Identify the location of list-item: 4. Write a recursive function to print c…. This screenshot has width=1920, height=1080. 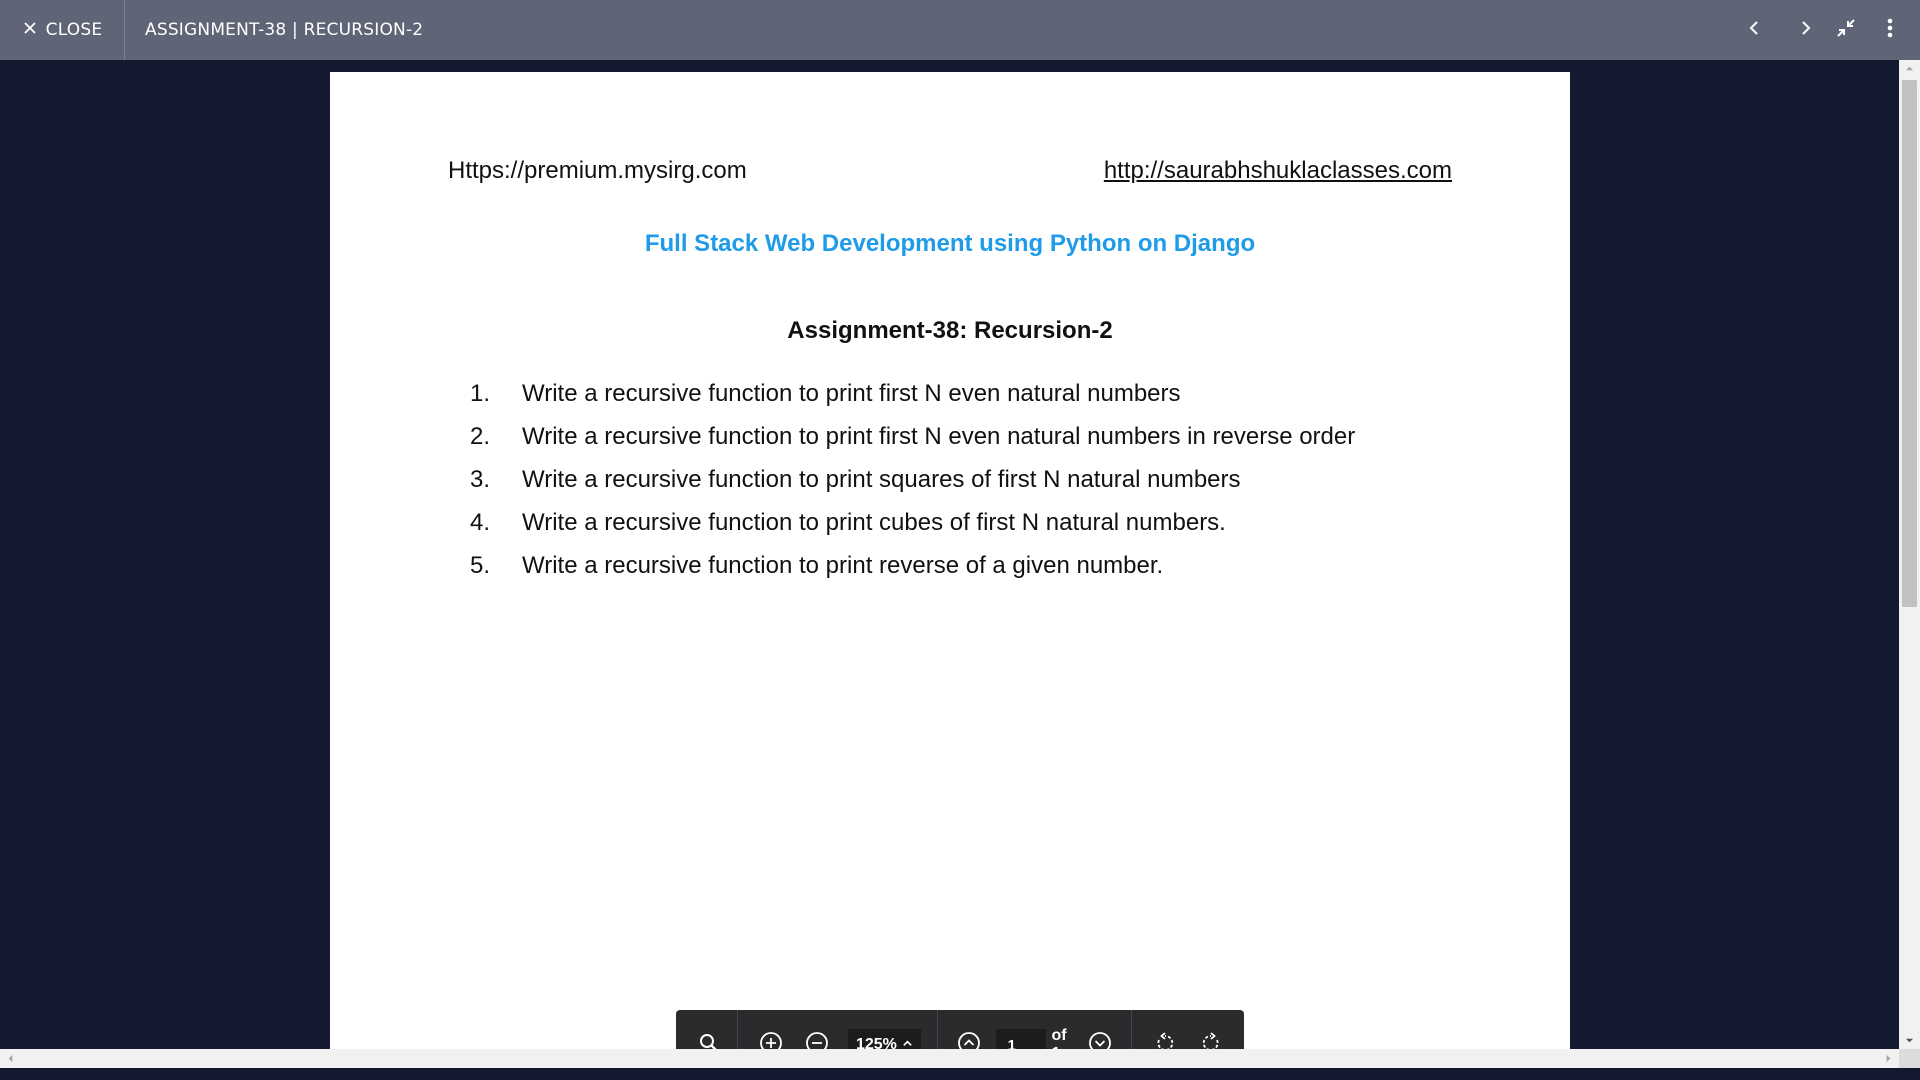
(912, 522).